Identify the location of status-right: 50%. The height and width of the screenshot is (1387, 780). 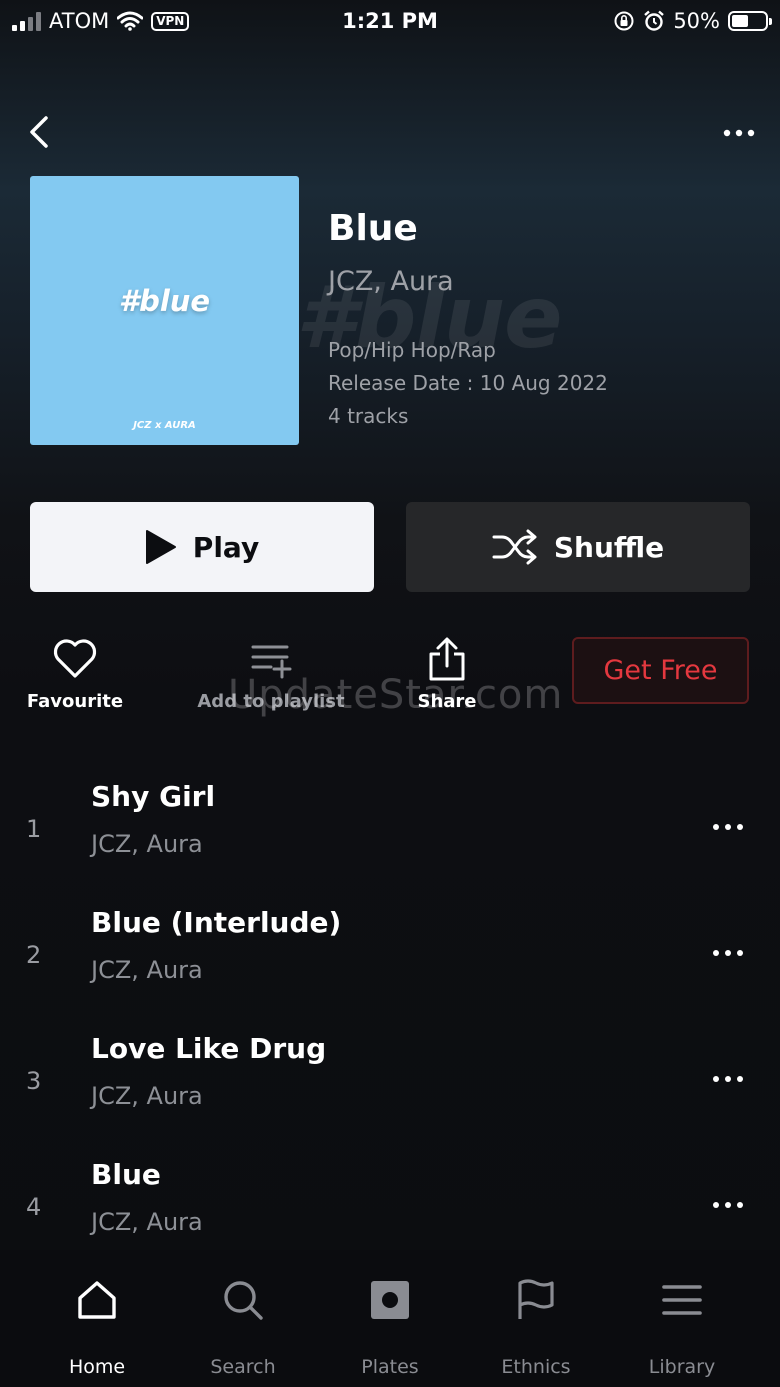
(692, 21).